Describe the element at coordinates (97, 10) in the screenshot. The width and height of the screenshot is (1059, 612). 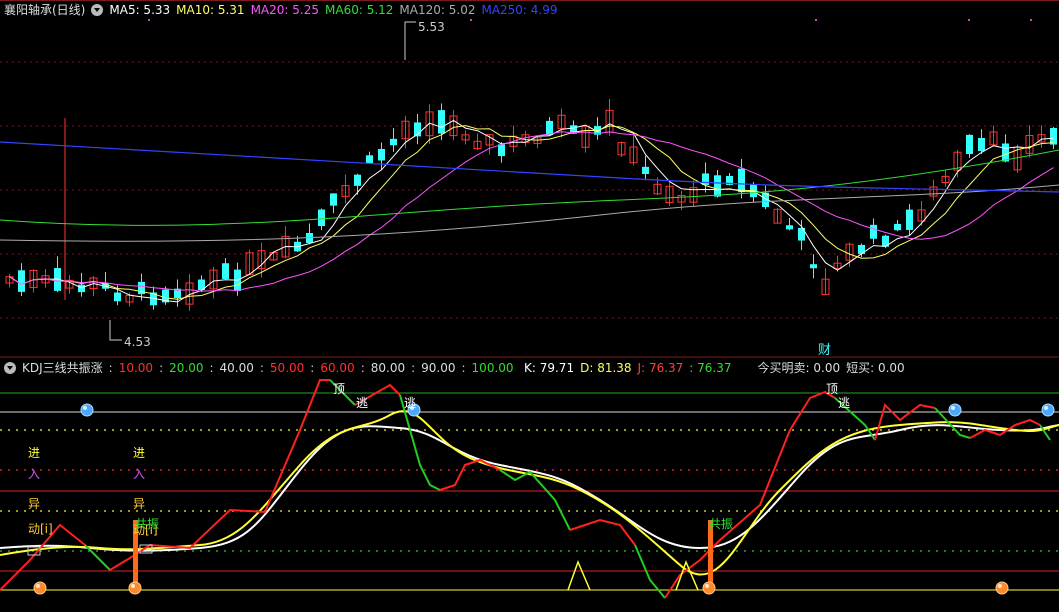
I see `collapse-toggle-icon` at that location.